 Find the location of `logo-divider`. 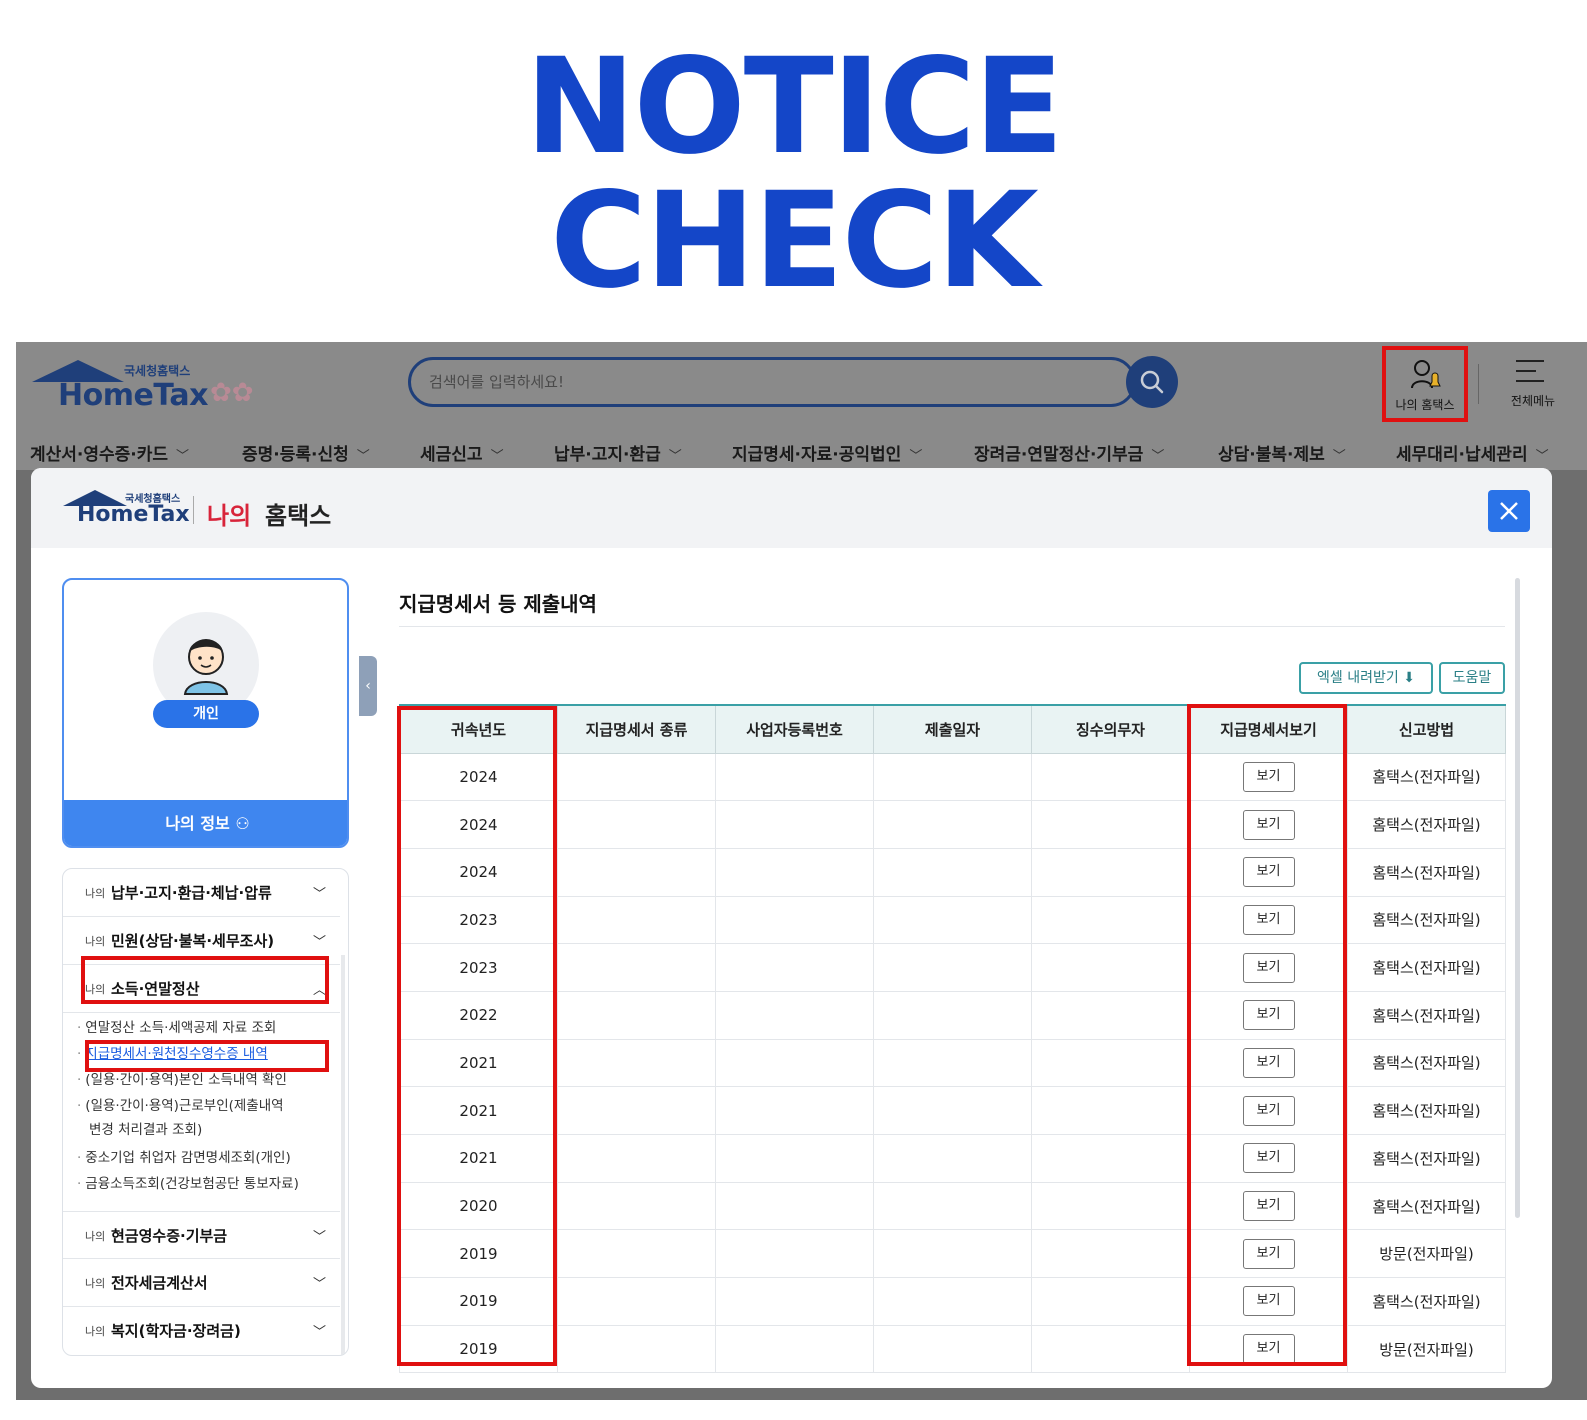

logo-divider is located at coordinates (193, 510).